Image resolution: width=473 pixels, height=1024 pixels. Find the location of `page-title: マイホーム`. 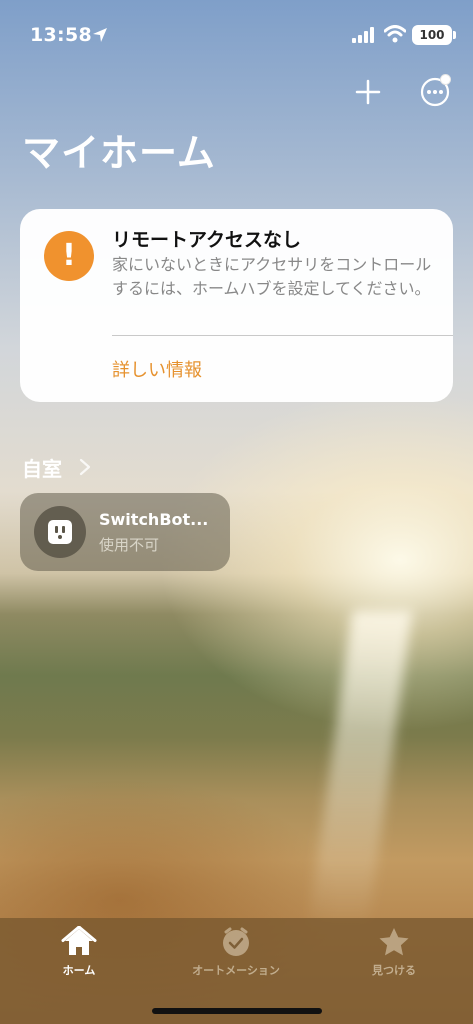

page-title: マイホーム is located at coordinates (119, 153).